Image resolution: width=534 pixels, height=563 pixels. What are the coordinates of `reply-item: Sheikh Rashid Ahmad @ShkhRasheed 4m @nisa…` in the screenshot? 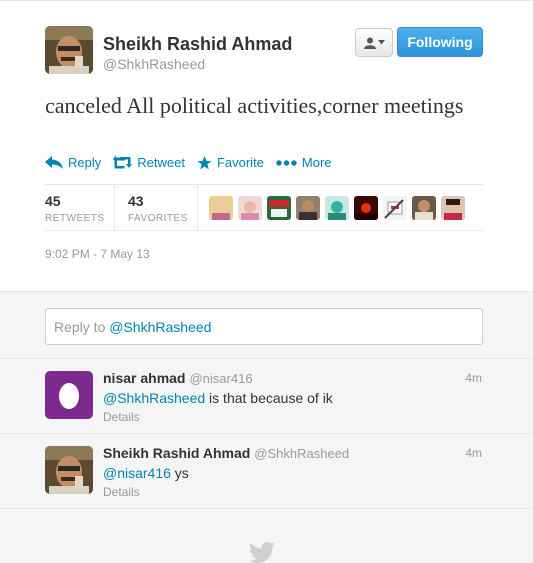 It's located at (266, 471).